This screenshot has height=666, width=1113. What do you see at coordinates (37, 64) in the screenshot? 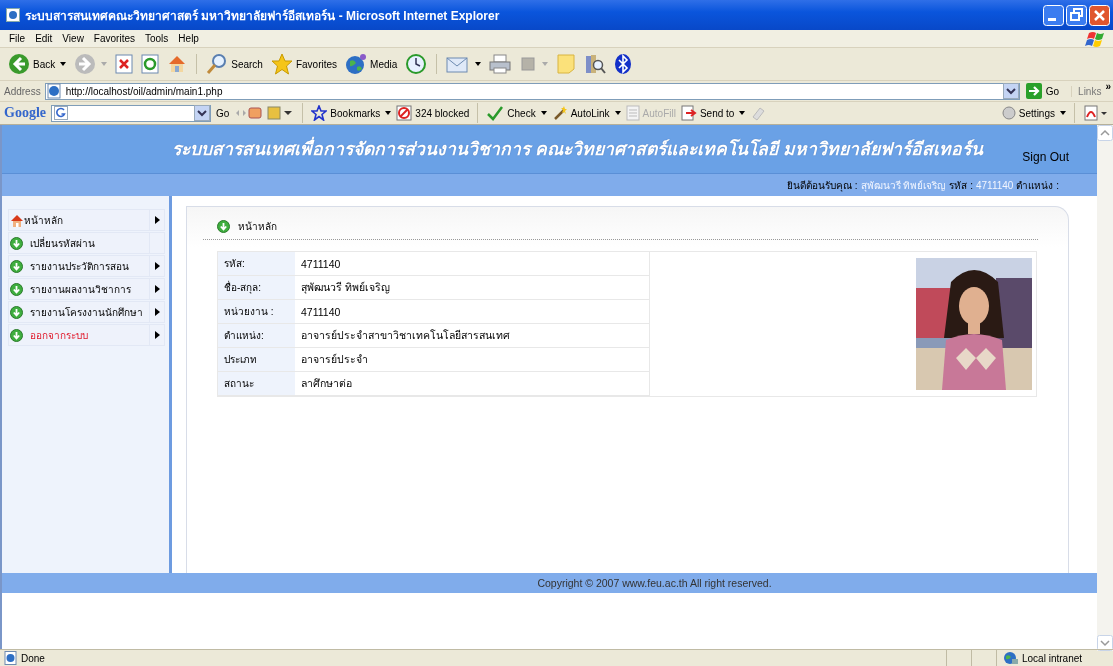
I see `back-button: Back` at bounding box center [37, 64].